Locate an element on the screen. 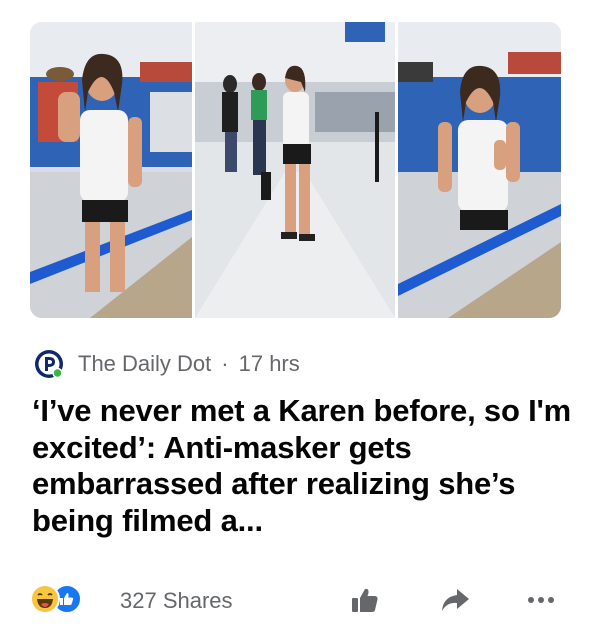 Image resolution: width=591 pixels, height=640 pixels. source-row: The Daily Dot · 17 hrs is located at coordinates (167, 364).